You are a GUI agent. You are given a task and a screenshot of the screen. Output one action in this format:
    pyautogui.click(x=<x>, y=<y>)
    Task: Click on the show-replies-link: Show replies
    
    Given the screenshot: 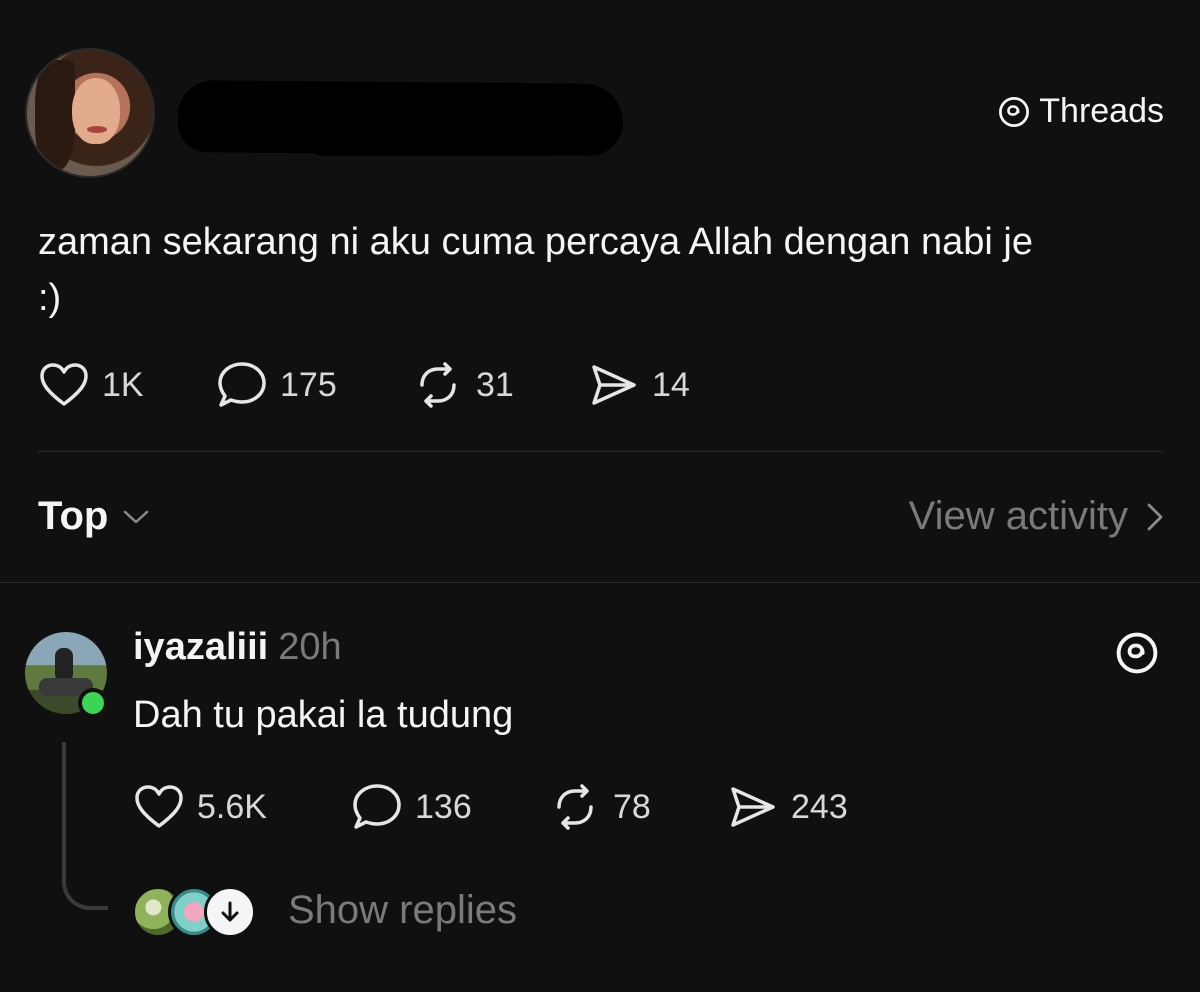 What is the action you would take?
    pyautogui.click(x=402, y=910)
    